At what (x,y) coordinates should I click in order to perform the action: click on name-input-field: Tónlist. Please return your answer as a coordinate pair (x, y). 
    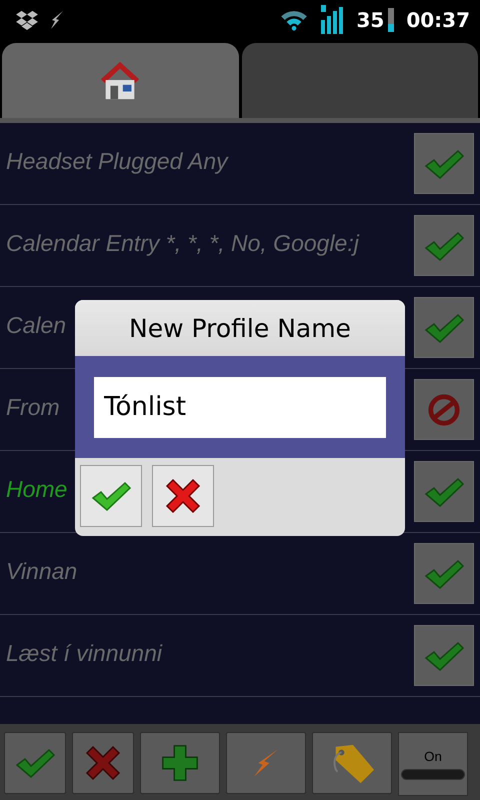
    Looking at the image, I should click on (240, 407).